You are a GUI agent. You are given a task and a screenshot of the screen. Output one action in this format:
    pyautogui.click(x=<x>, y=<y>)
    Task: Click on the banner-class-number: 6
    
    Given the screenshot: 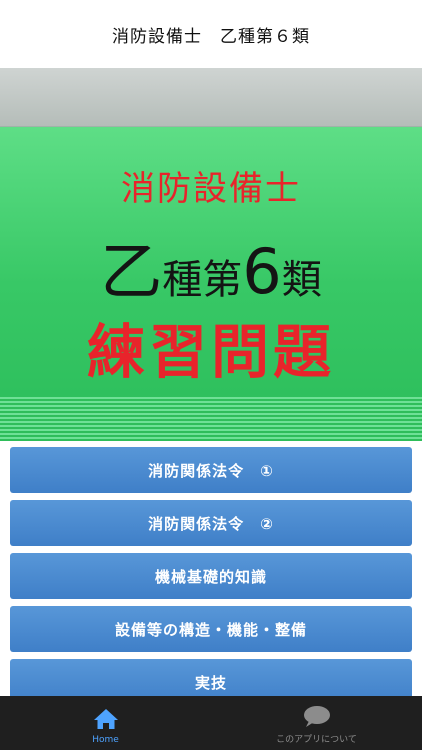 What is the action you would take?
    pyautogui.click(x=262, y=271)
    